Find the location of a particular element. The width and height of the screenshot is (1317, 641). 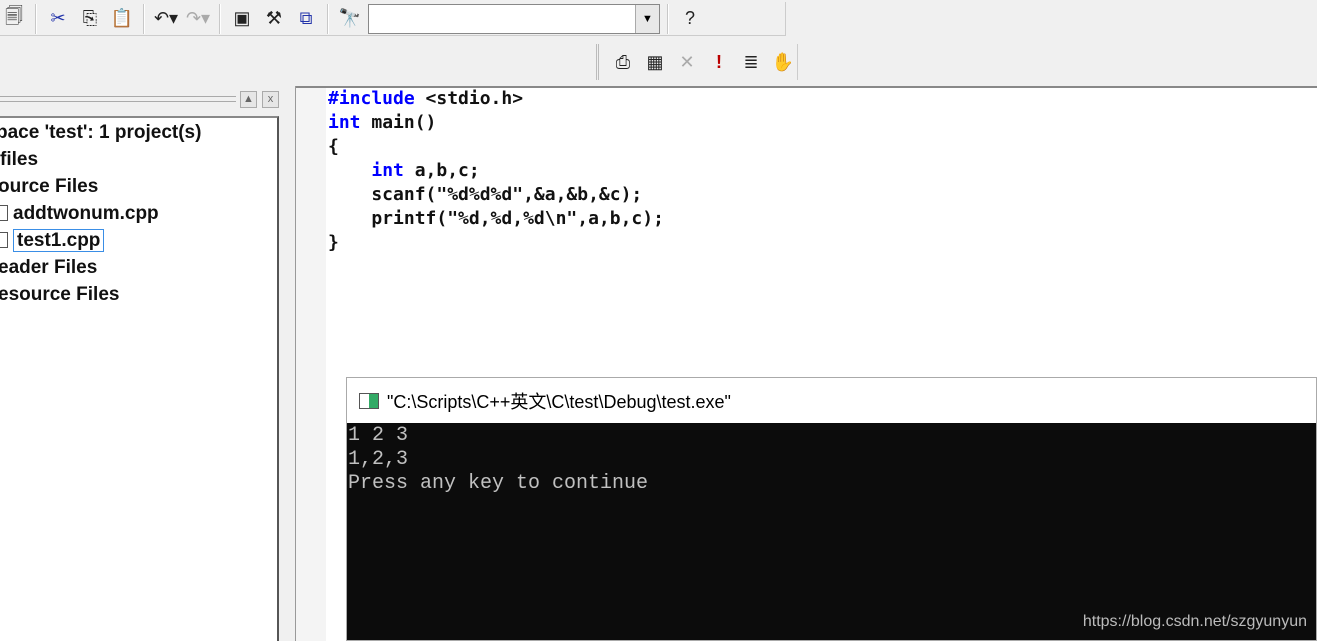

code-line: printf("%d,%d,%d\n",a,b,c); is located at coordinates (496, 218).